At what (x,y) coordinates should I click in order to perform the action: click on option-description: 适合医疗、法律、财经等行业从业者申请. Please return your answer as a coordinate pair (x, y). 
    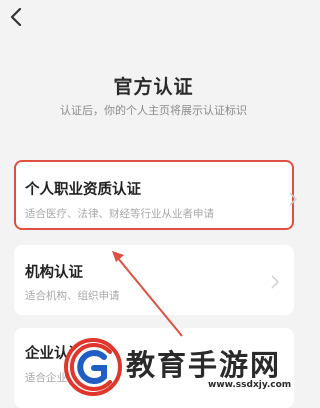
    Looking at the image, I should click on (119, 214).